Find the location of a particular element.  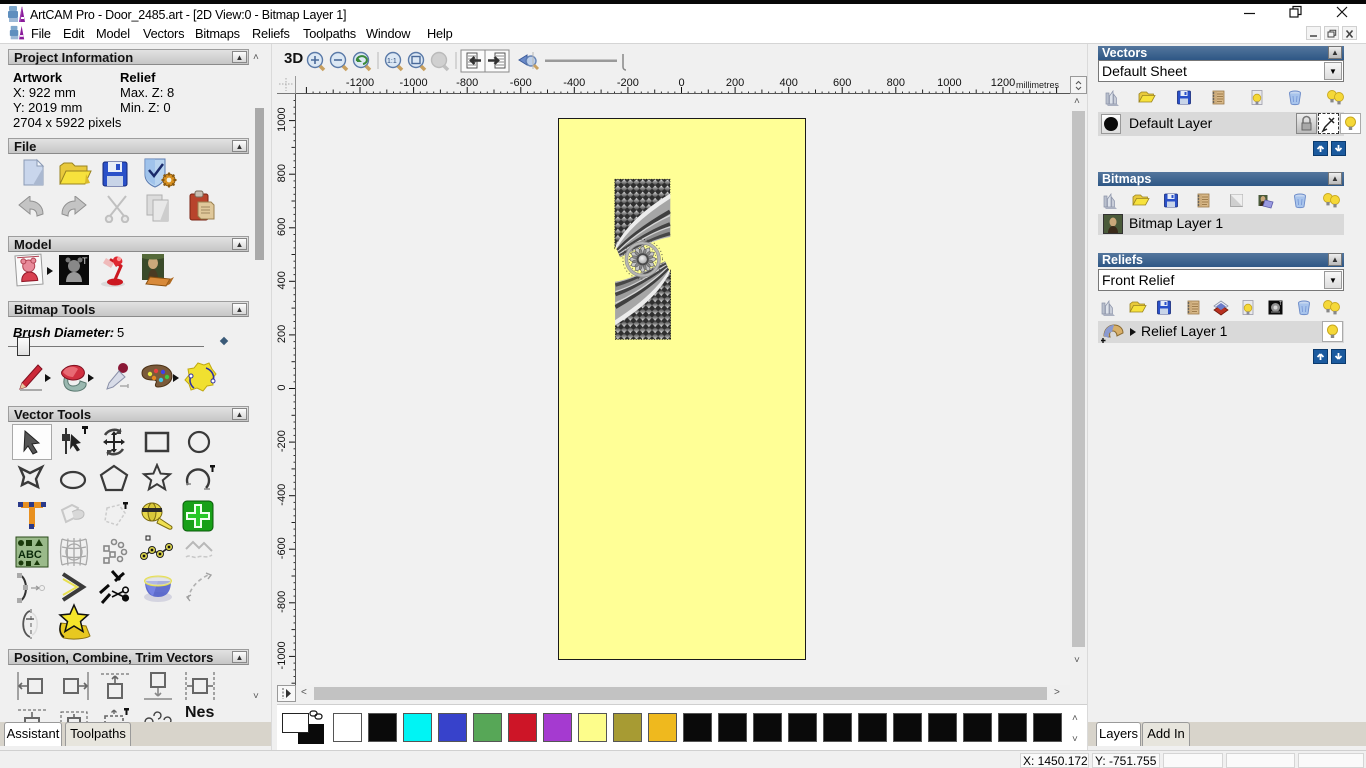

svg-text: -1200 is located at coordinates (360, 83).